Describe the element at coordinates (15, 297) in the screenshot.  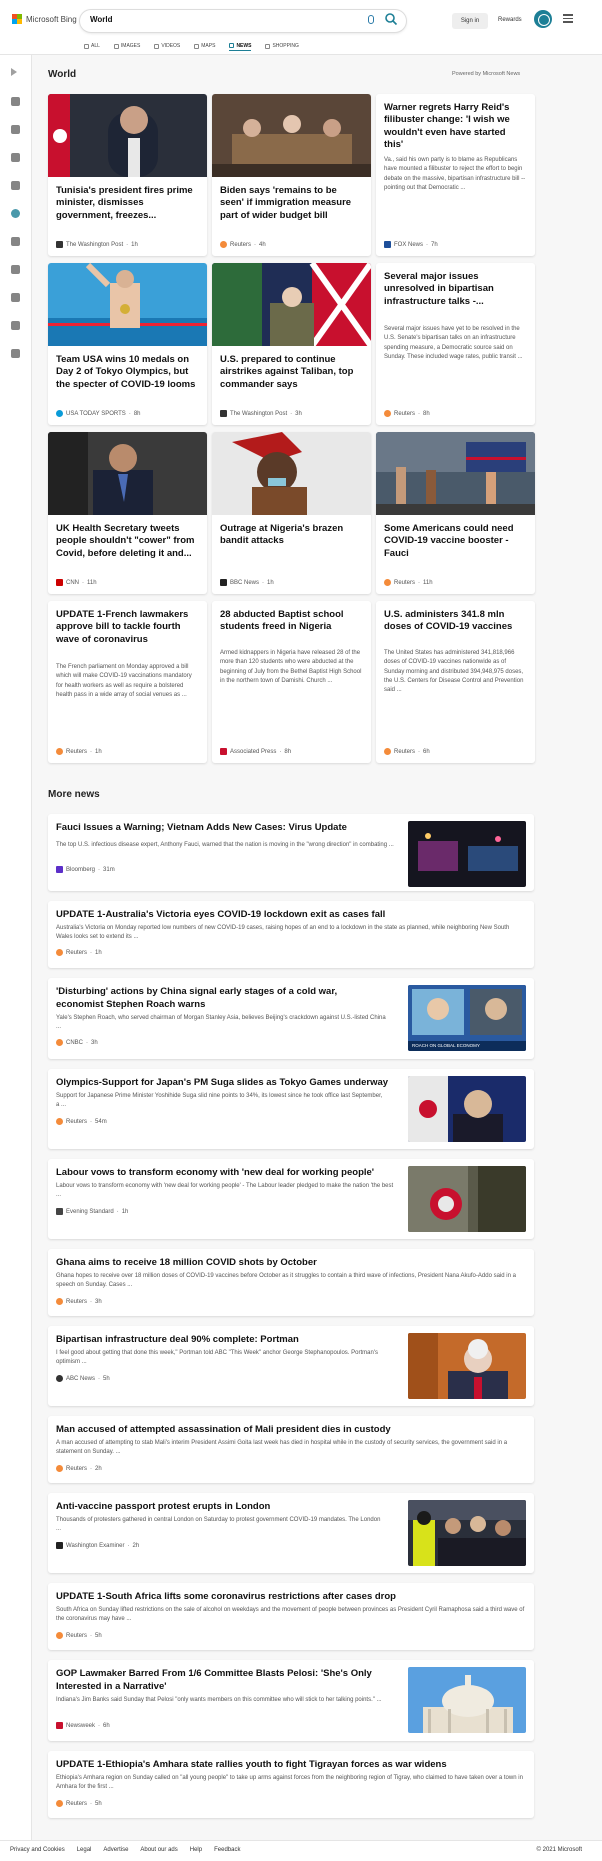
I see `entertainment-icon` at that location.